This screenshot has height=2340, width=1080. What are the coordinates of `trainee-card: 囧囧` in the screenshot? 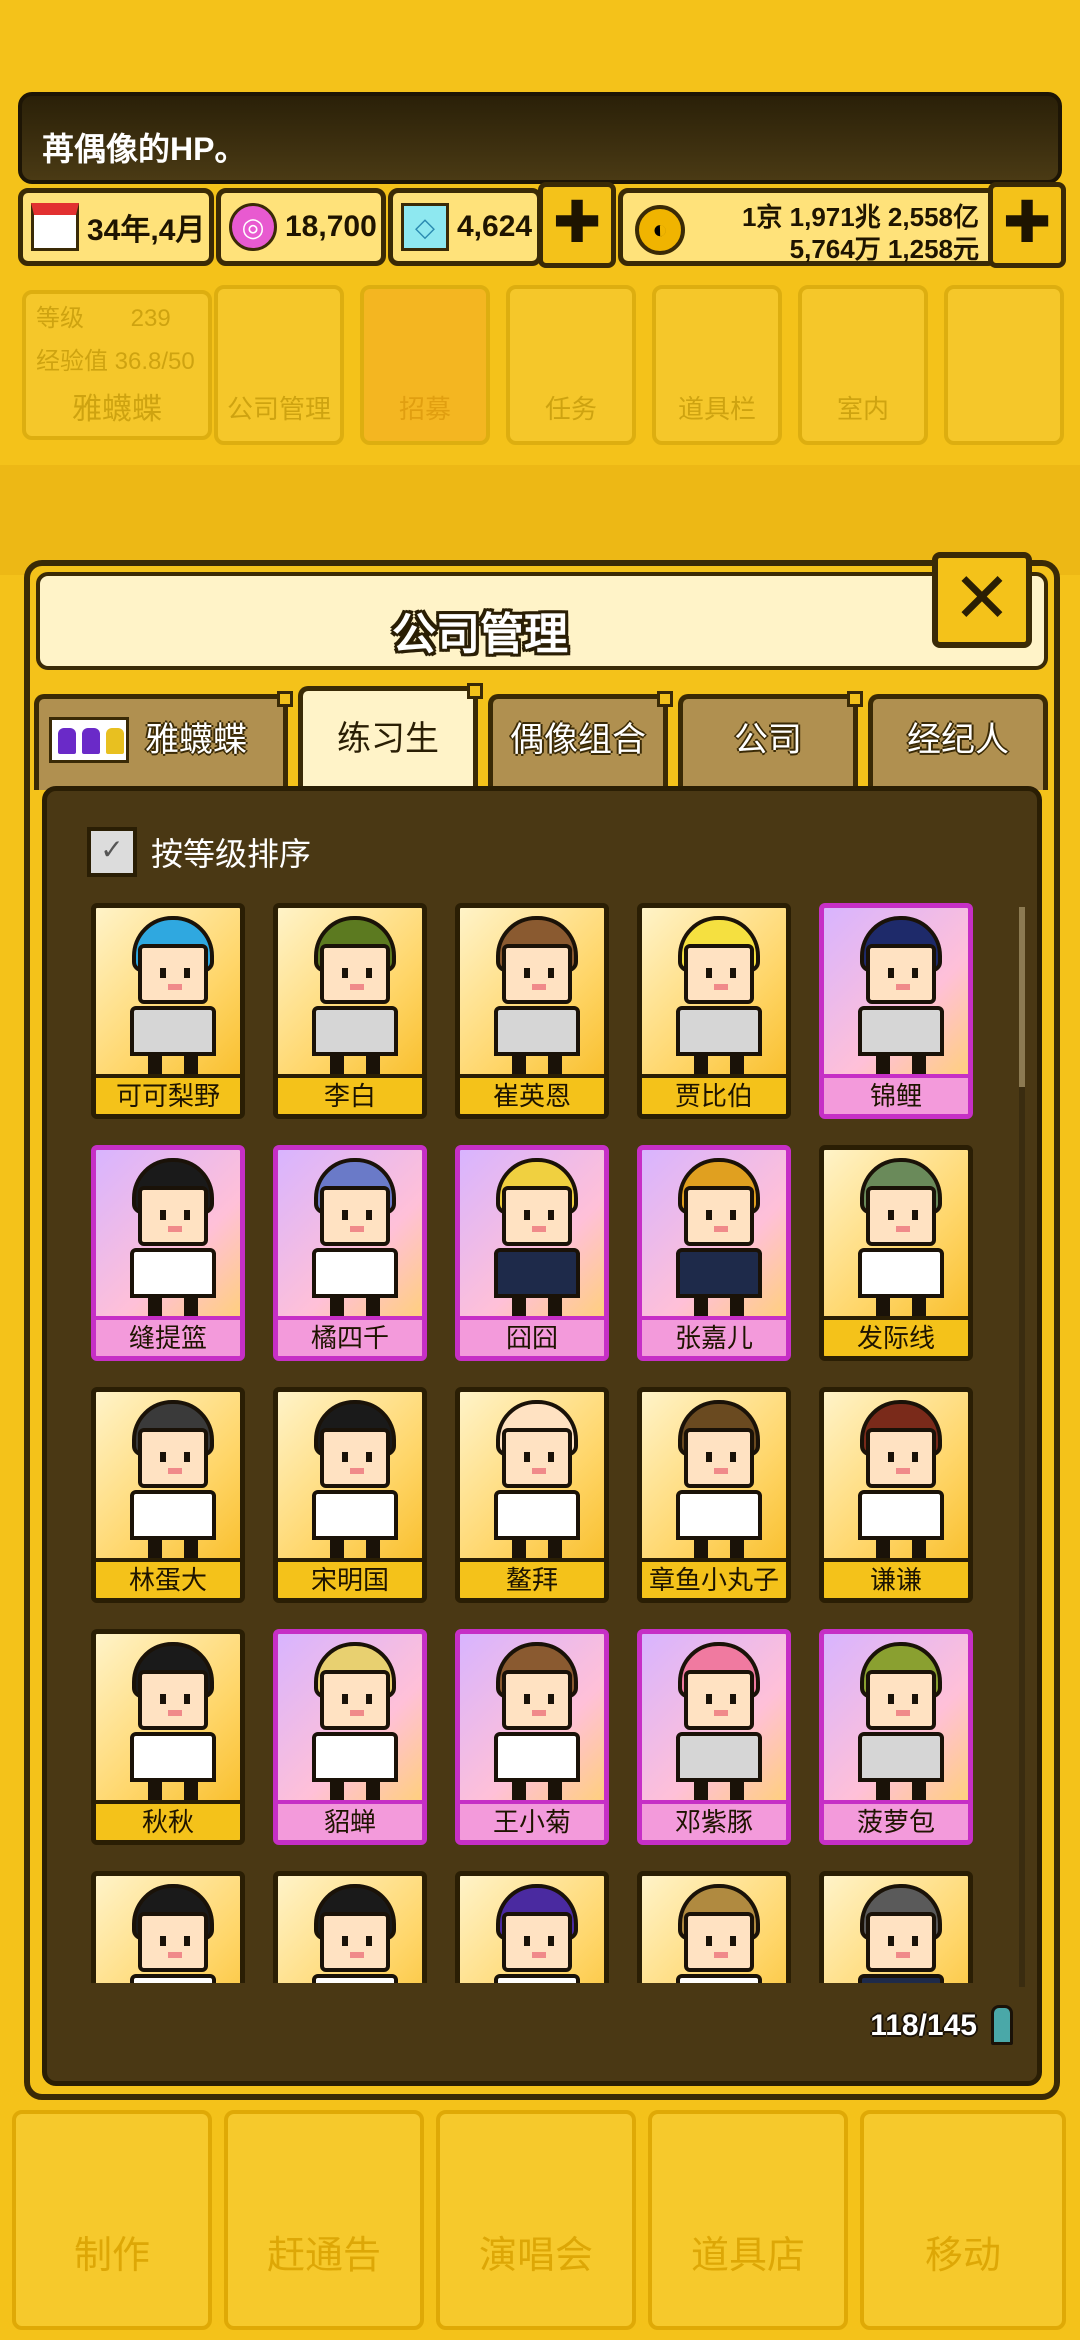 It's located at (532, 1253).